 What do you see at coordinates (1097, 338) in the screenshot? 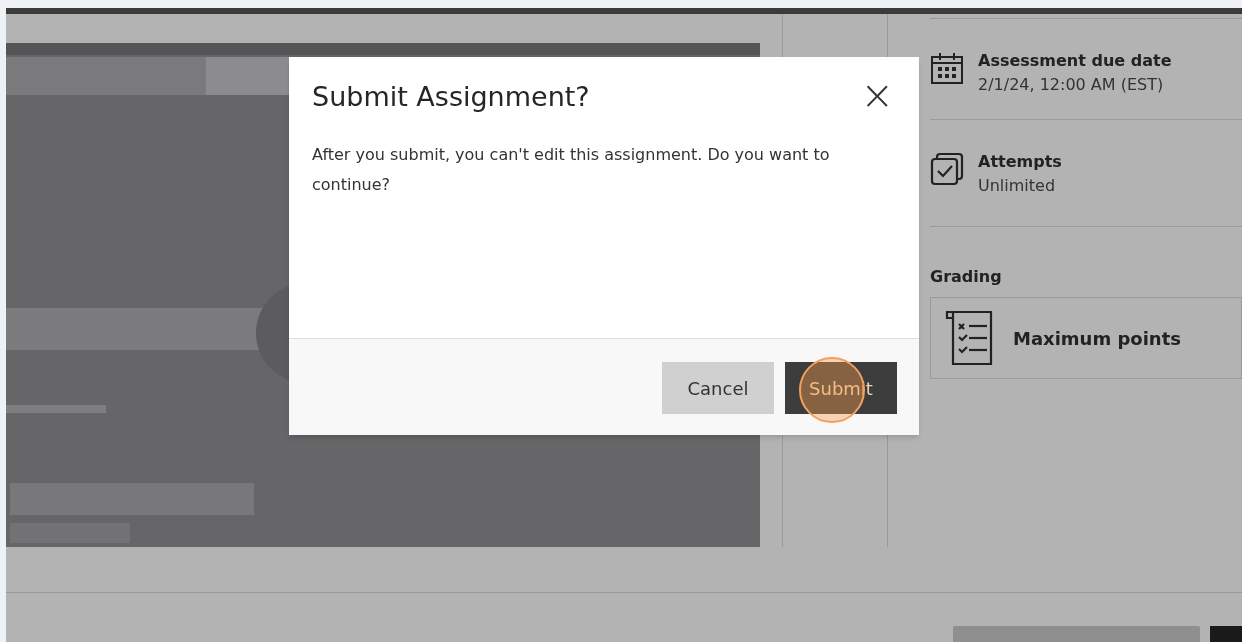
I see `grading-item: Maximum points` at bounding box center [1097, 338].